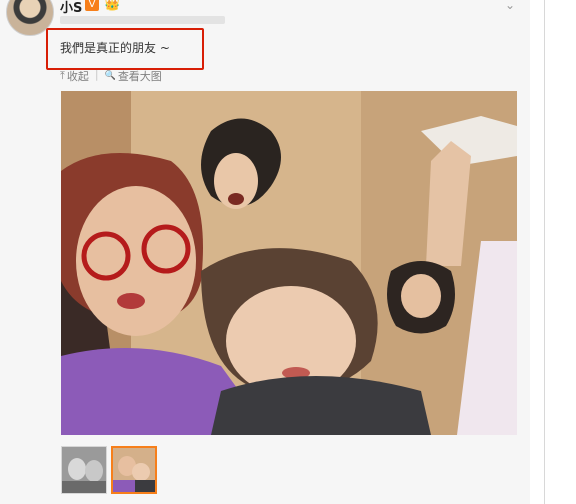 Image resolution: width=576 pixels, height=504 pixels. What do you see at coordinates (115, 48) in the screenshot?
I see `post-text: 我們是真正的朋友 ~` at bounding box center [115, 48].